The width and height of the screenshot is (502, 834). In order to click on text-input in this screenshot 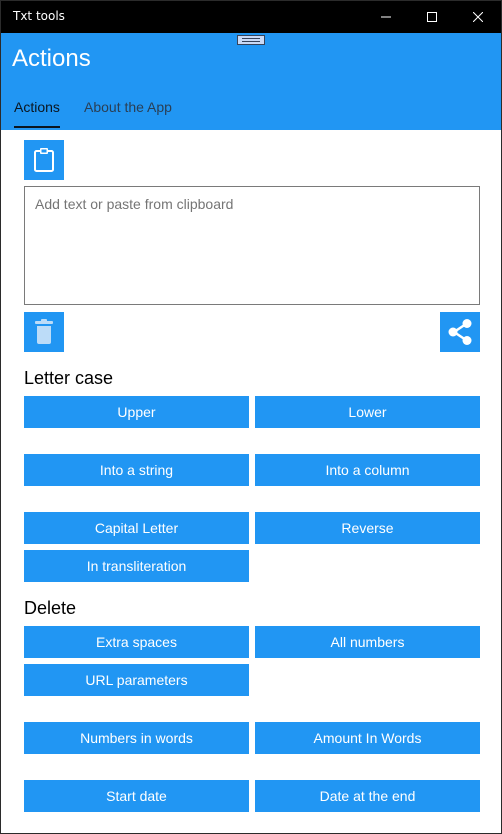, I will do `click(252, 245)`.